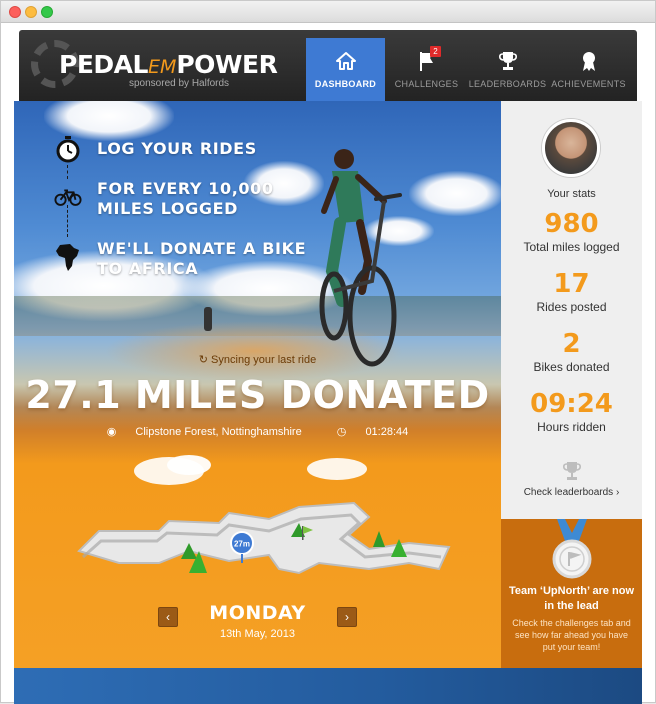  What do you see at coordinates (257, 395) in the screenshot?
I see `miles-donated-headline: 27.1 MILES DONATED` at bounding box center [257, 395].